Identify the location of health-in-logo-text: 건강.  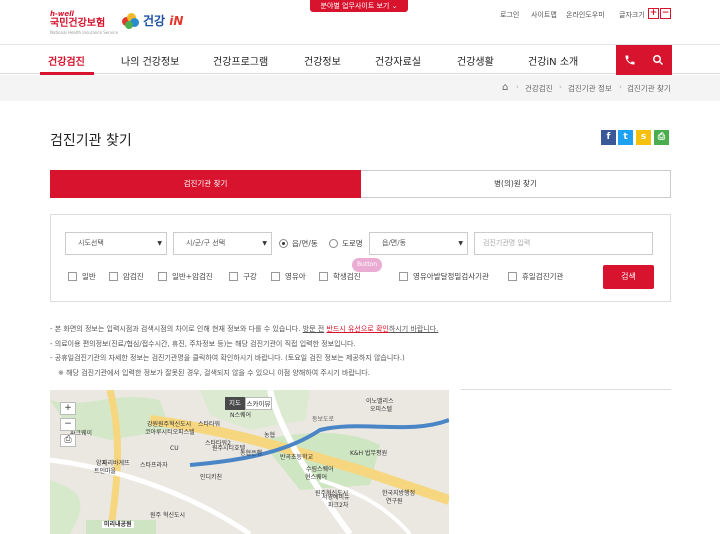
(154, 21).